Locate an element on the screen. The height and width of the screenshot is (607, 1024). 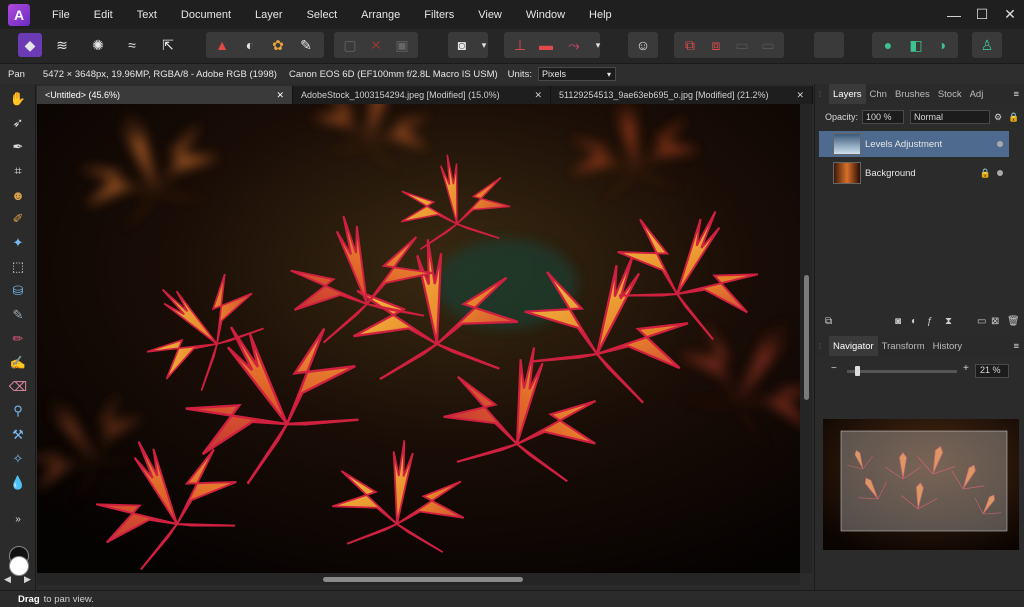
minimize-button: — is located at coordinates (954, 14).